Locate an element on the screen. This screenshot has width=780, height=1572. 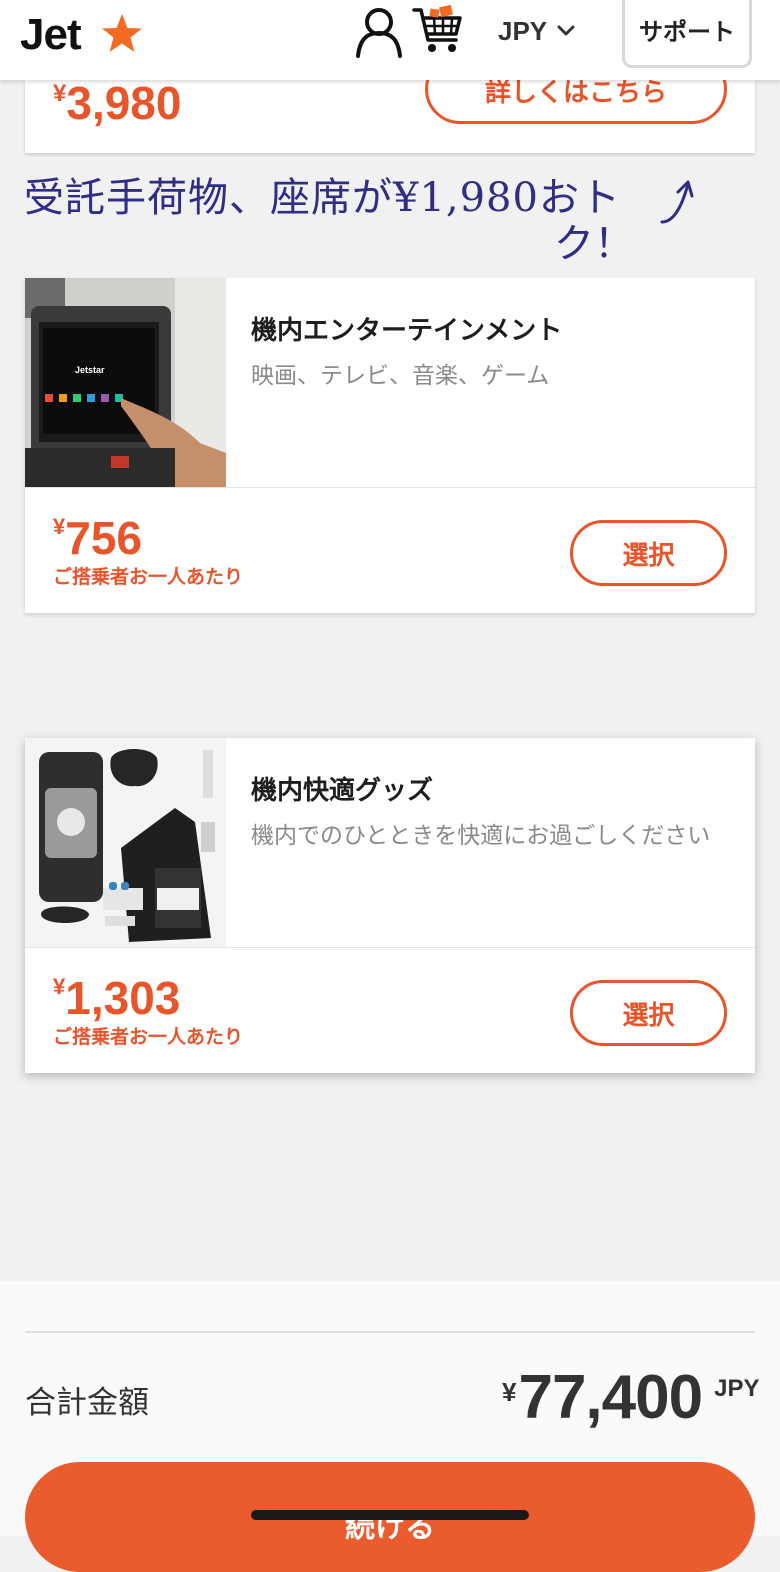
total-currency: JPY is located at coordinates (737, 1388).